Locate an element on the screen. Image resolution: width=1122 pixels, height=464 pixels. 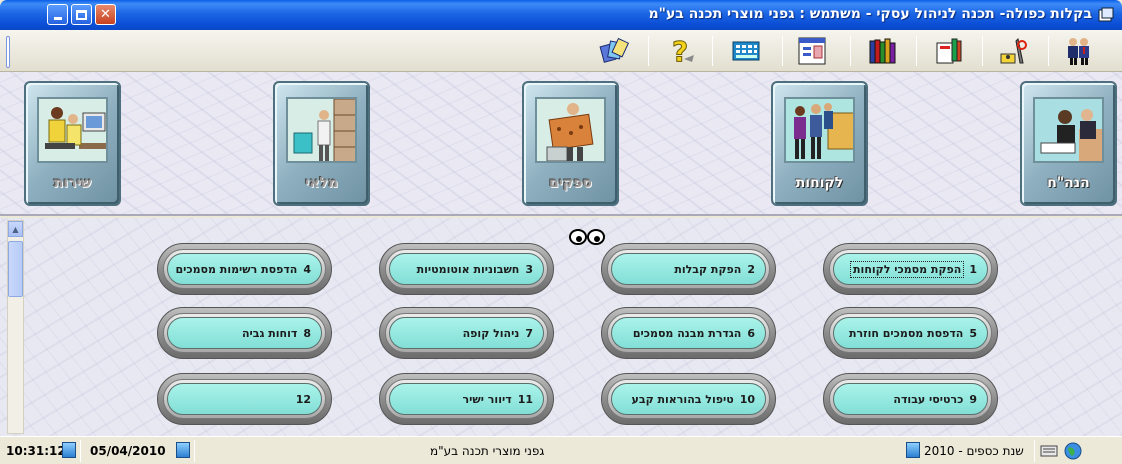
chart-window-button is located at coordinates (812, 51).